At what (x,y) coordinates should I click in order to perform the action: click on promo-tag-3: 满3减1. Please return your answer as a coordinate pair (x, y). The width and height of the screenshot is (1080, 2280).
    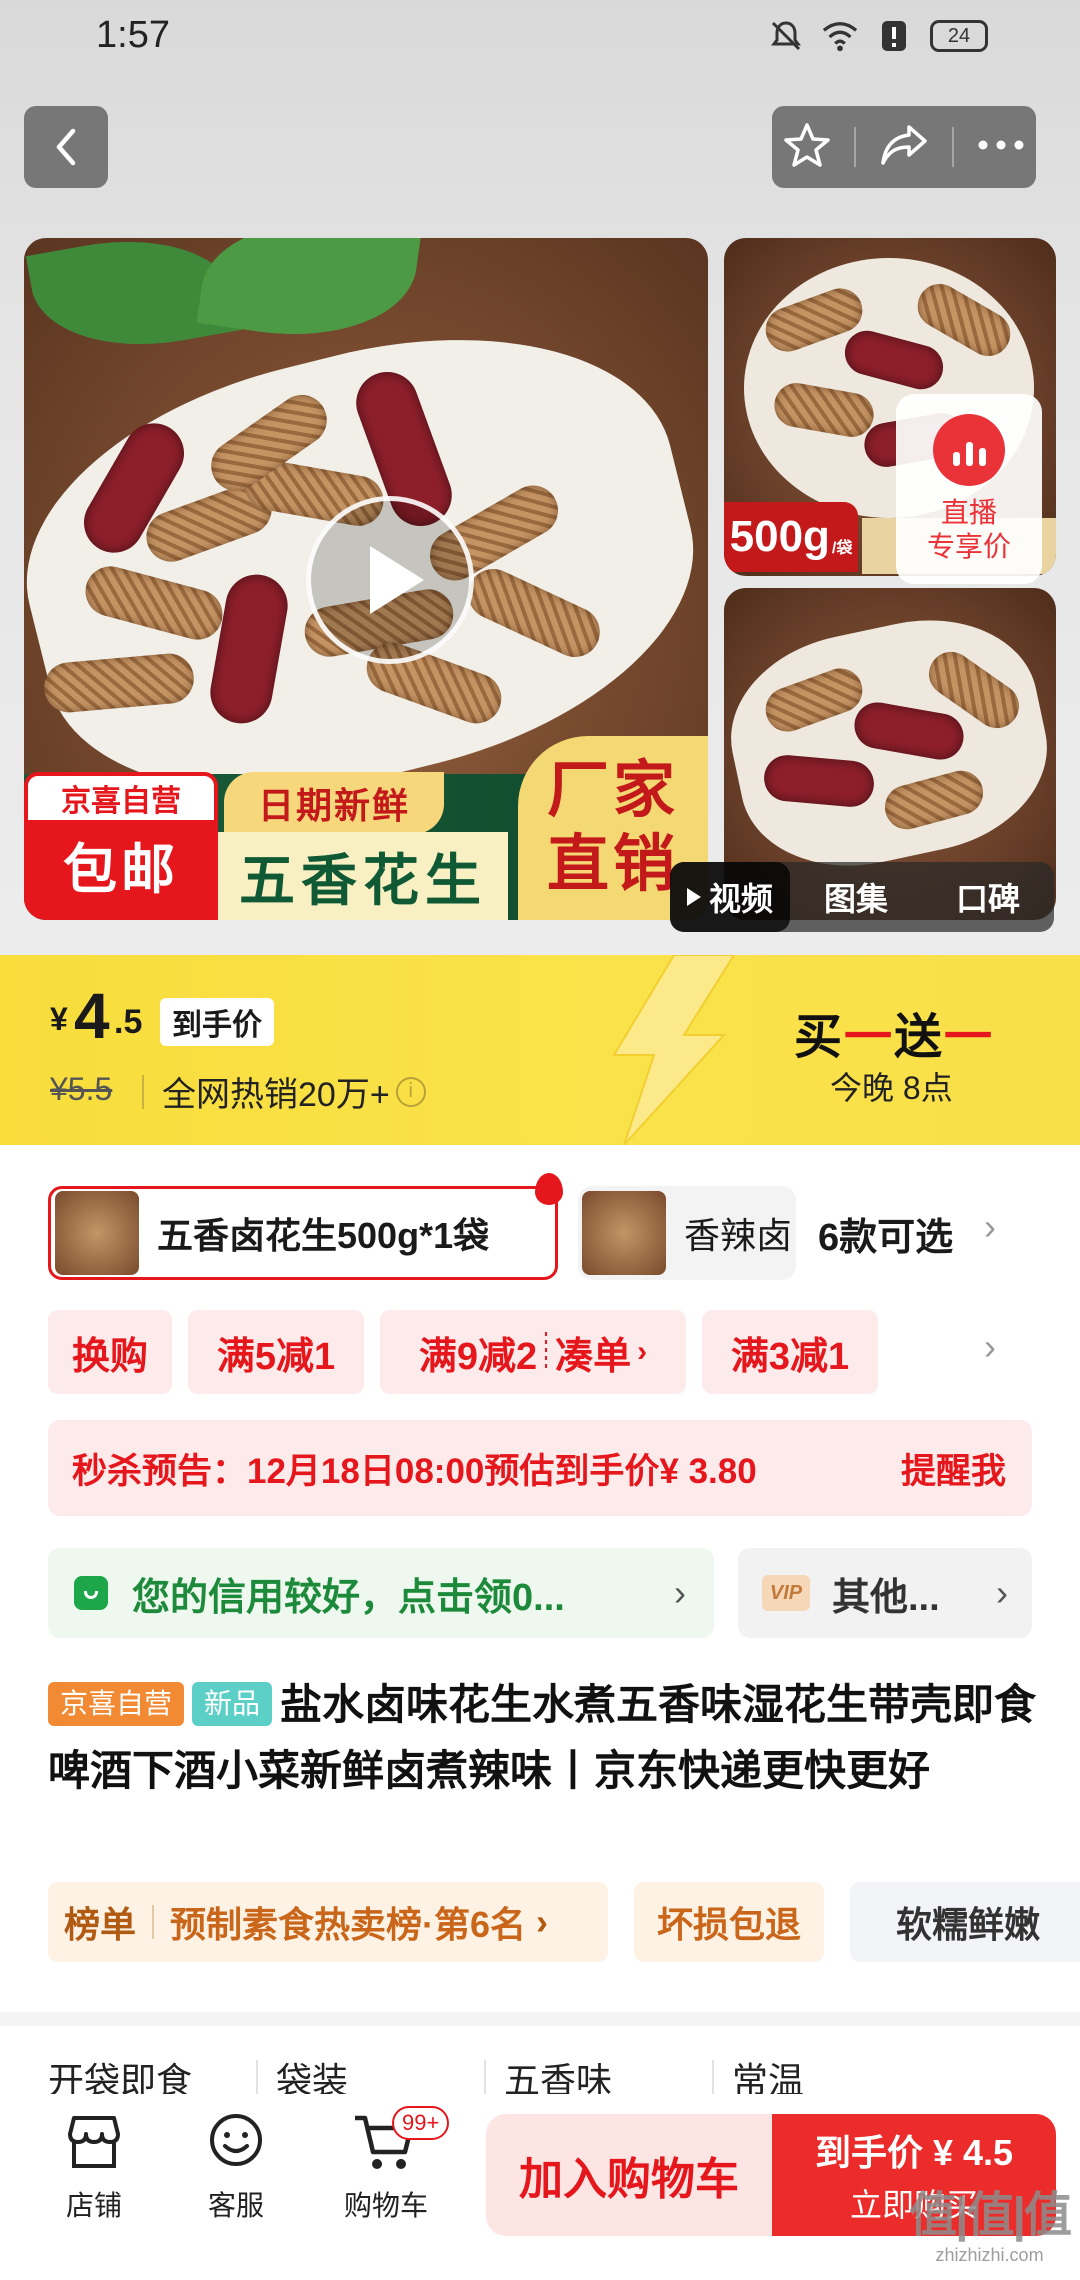
    Looking at the image, I should click on (790, 1352).